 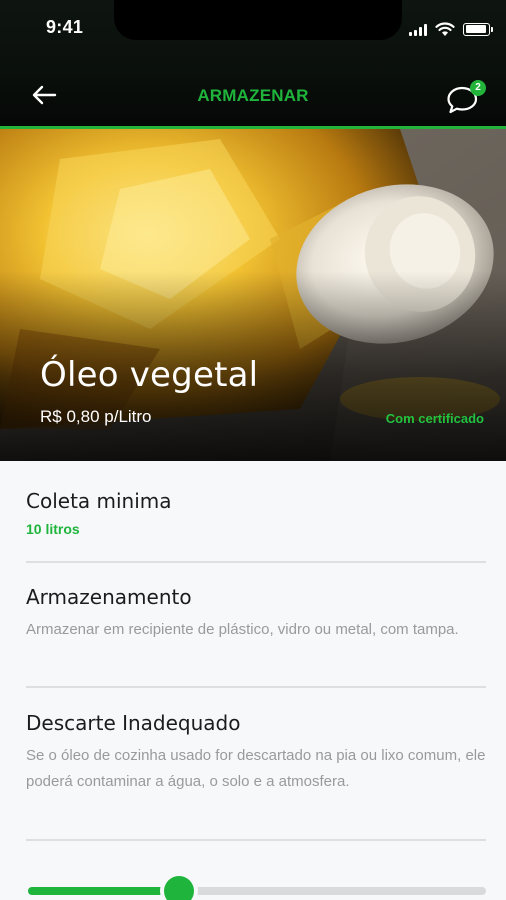 I want to click on status-icons, so click(x=451, y=29).